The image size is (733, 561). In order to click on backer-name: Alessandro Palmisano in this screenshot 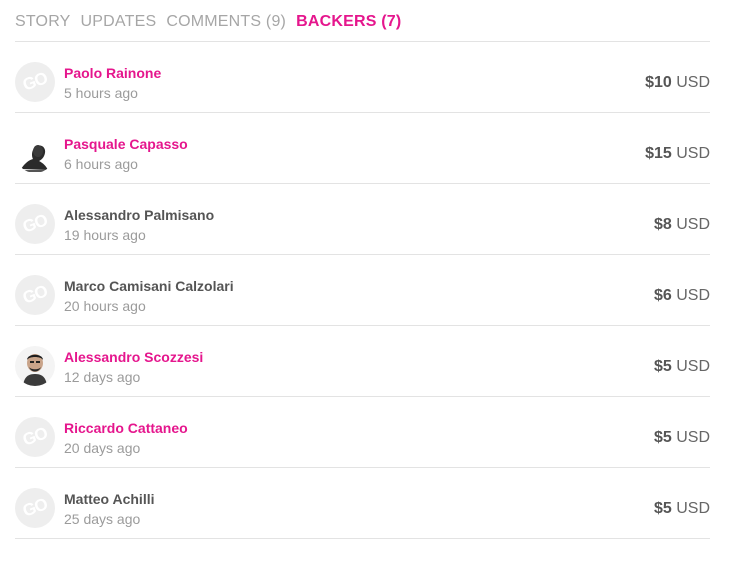, I will do `click(139, 215)`.